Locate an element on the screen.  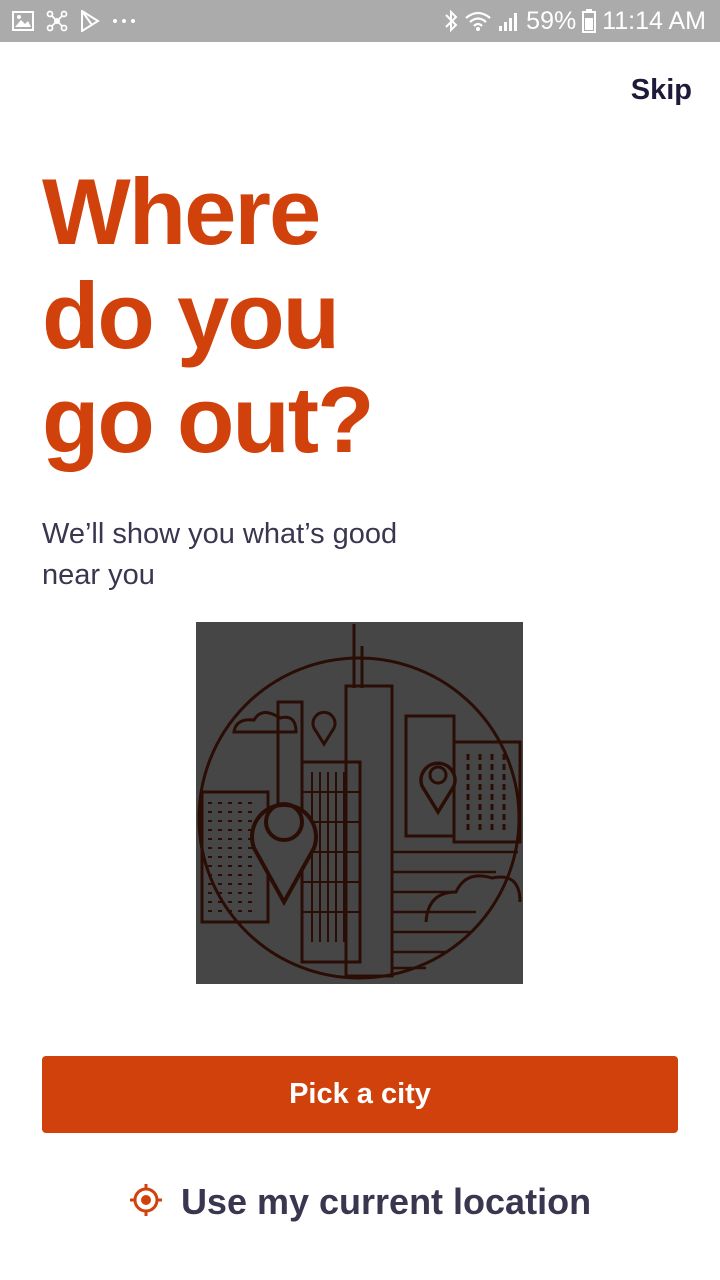
more-dots-icon is located at coordinates (124, 21).